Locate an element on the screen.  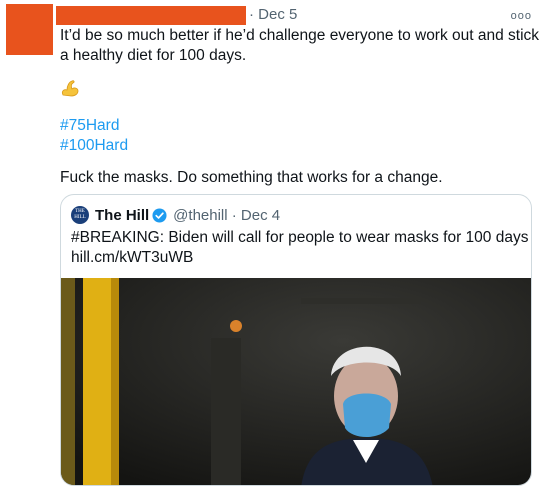
flexed-biceps-icon is located at coordinates (70, 88).